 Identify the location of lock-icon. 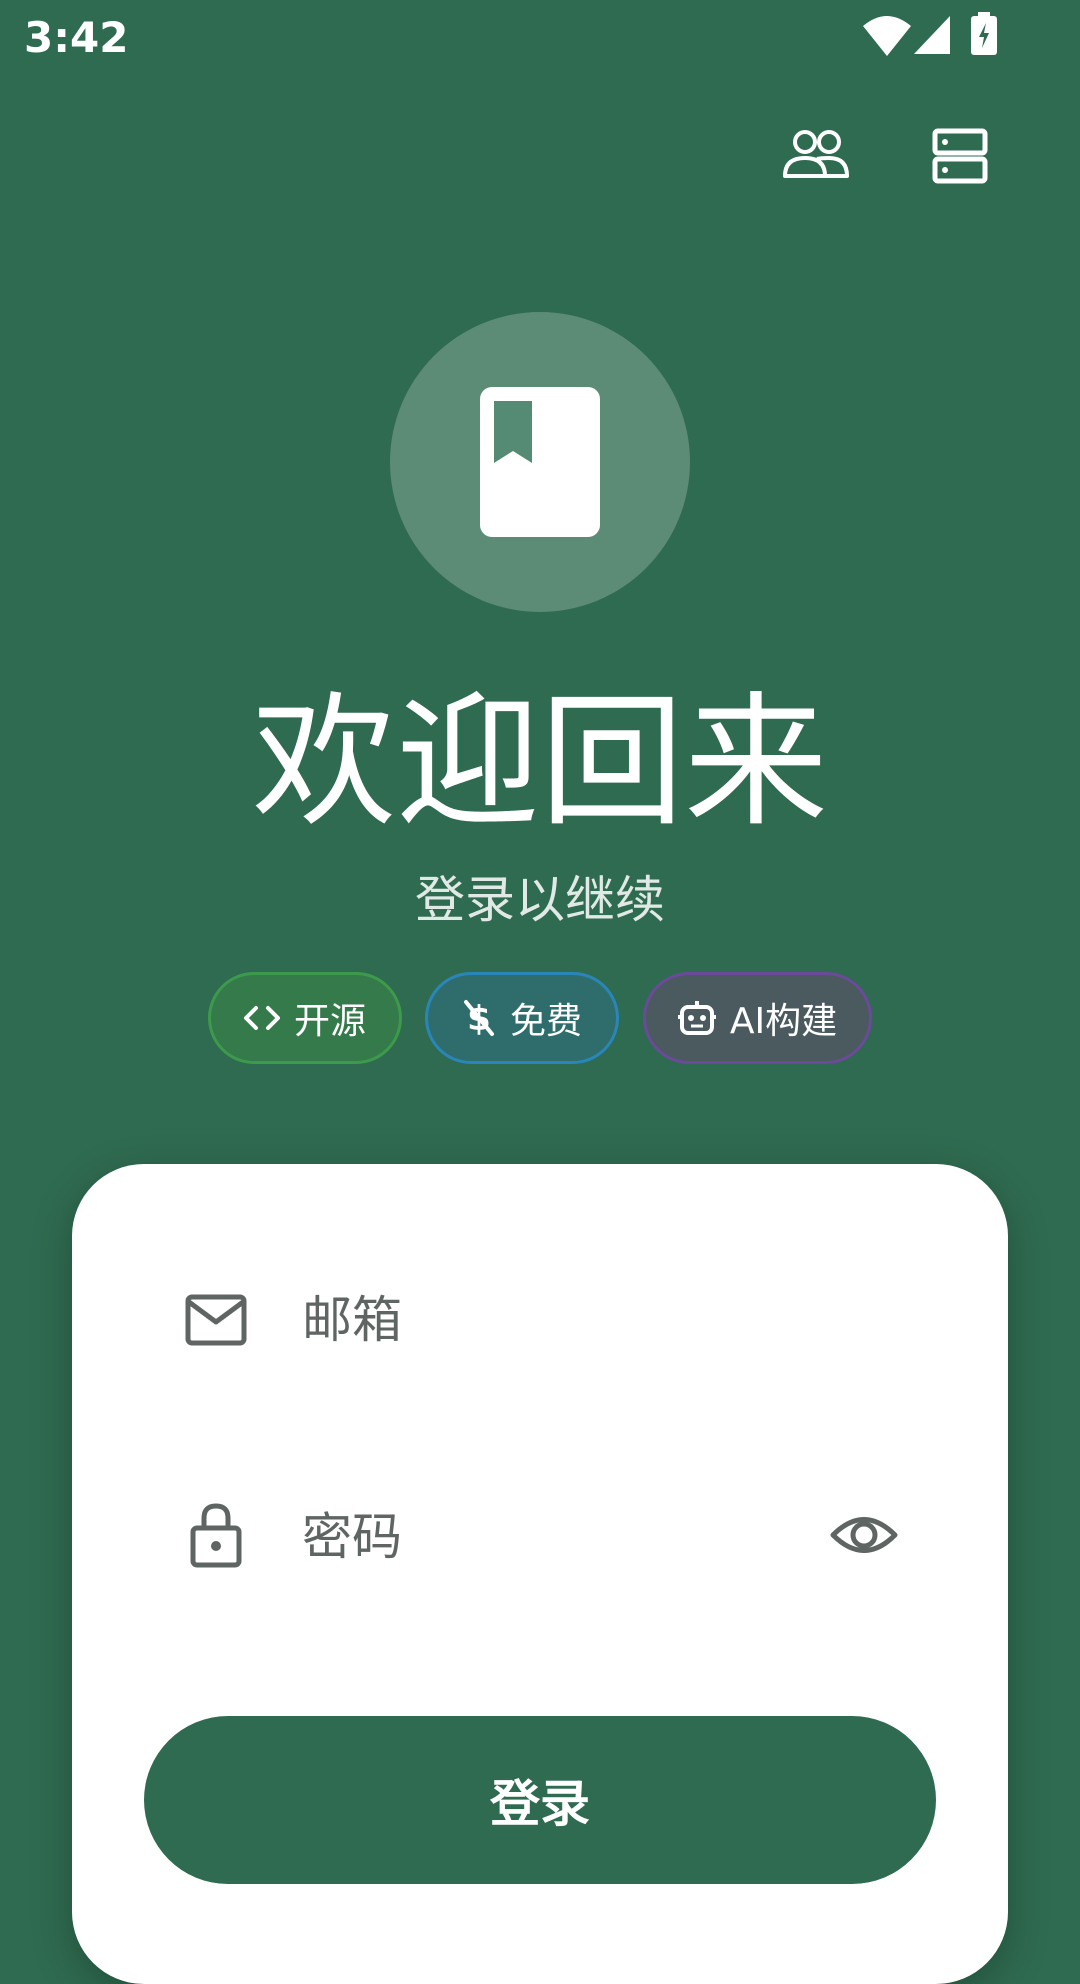
(216, 1535).